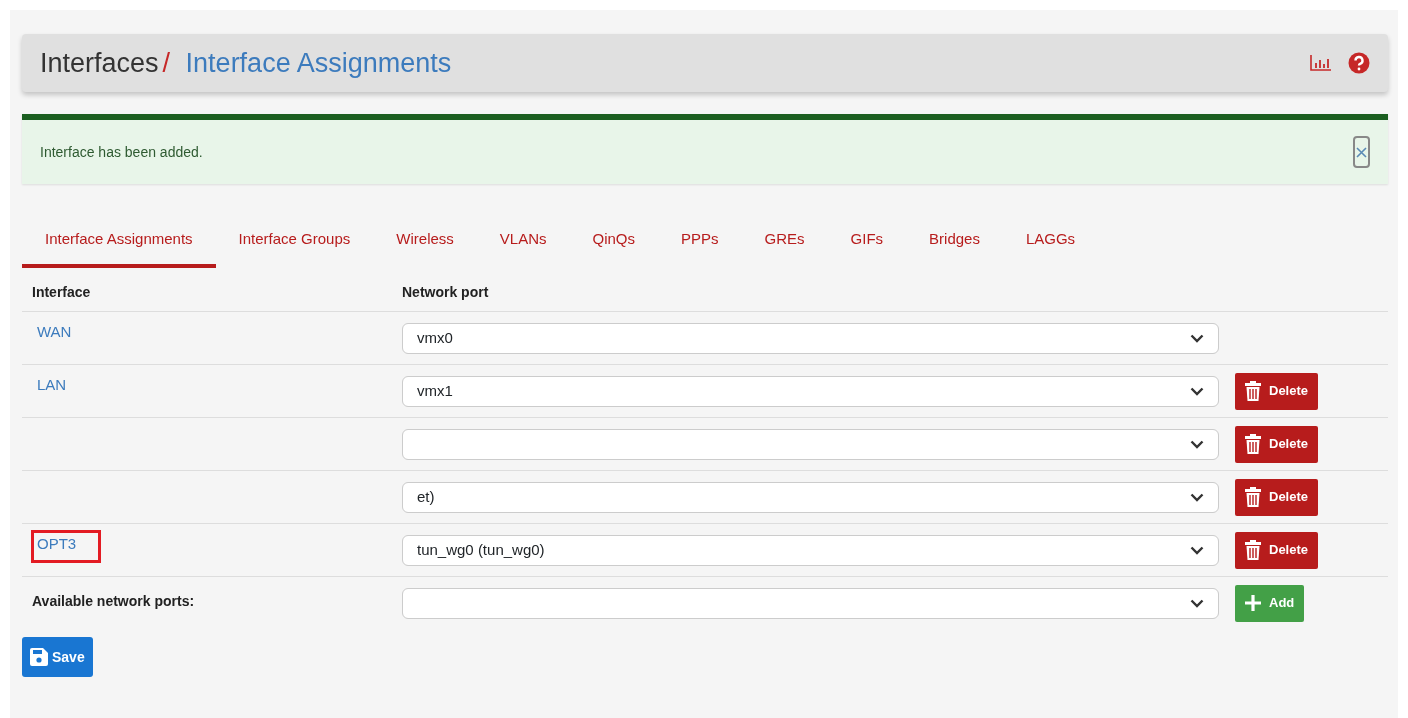 The height and width of the screenshot is (718, 1408). I want to click on tab: GIFs, so click(867, 241).